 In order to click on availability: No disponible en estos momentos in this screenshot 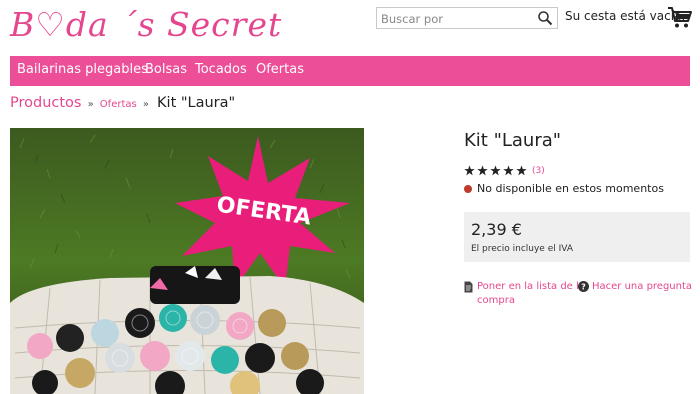, I will do `click(564, 188)`.